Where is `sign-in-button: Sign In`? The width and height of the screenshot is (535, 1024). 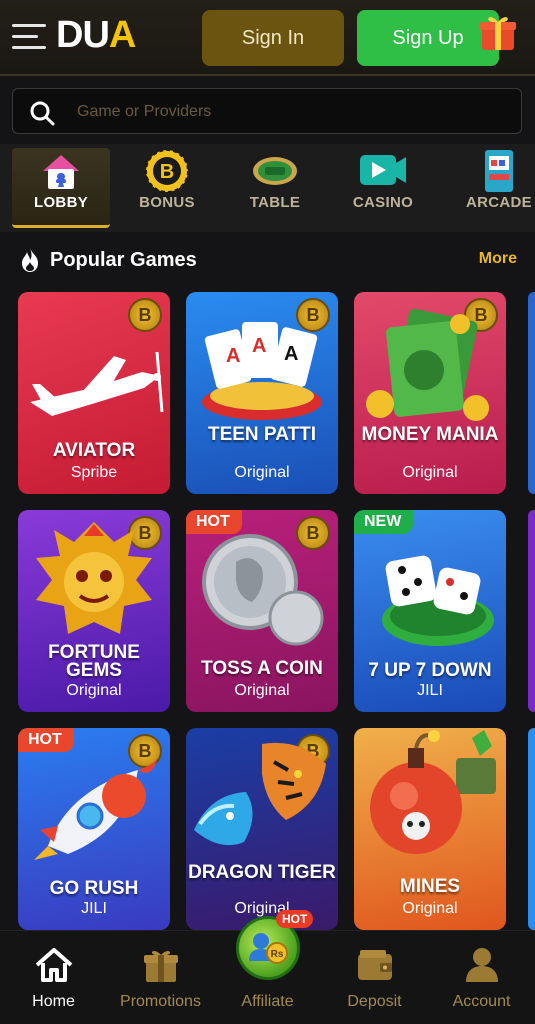
sign-in-button: Sign In is located at coordinates (273, 38).